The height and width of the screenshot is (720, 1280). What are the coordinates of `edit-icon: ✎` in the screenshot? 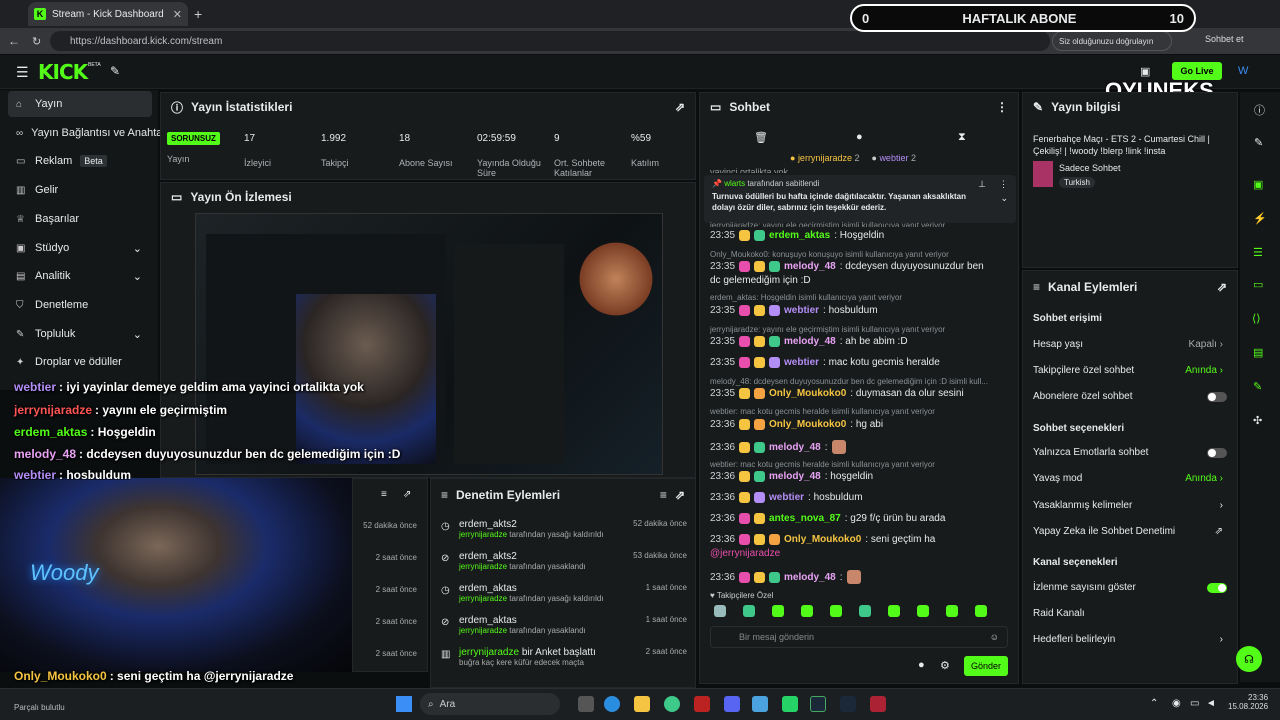 It's located at (1258, 142).